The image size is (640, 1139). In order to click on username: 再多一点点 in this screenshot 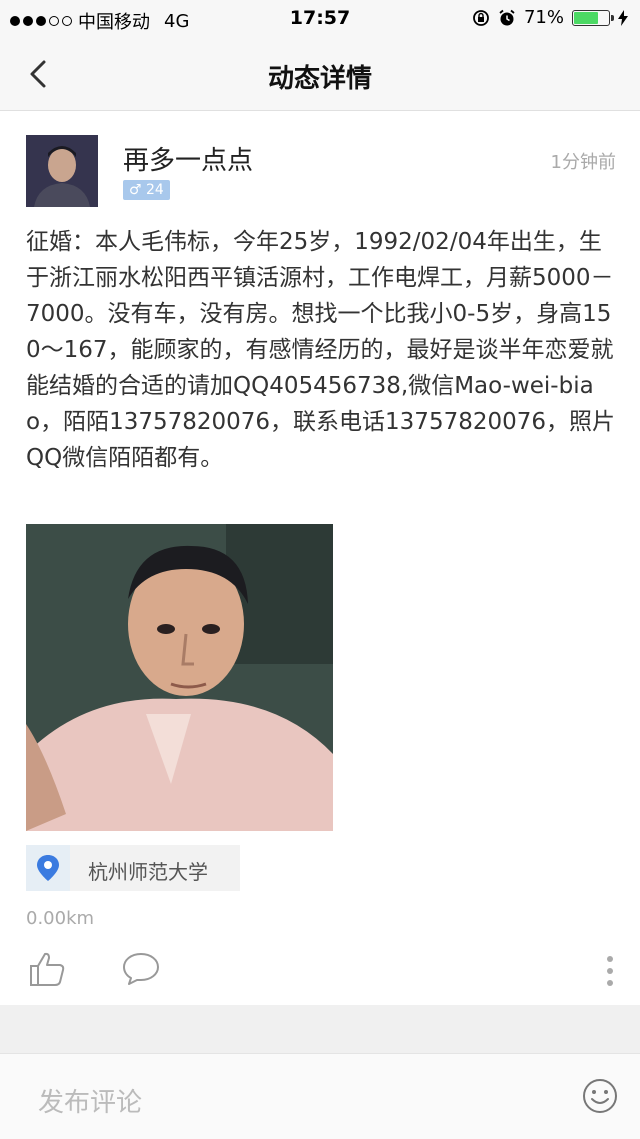, I will do `click(188, 158)`.